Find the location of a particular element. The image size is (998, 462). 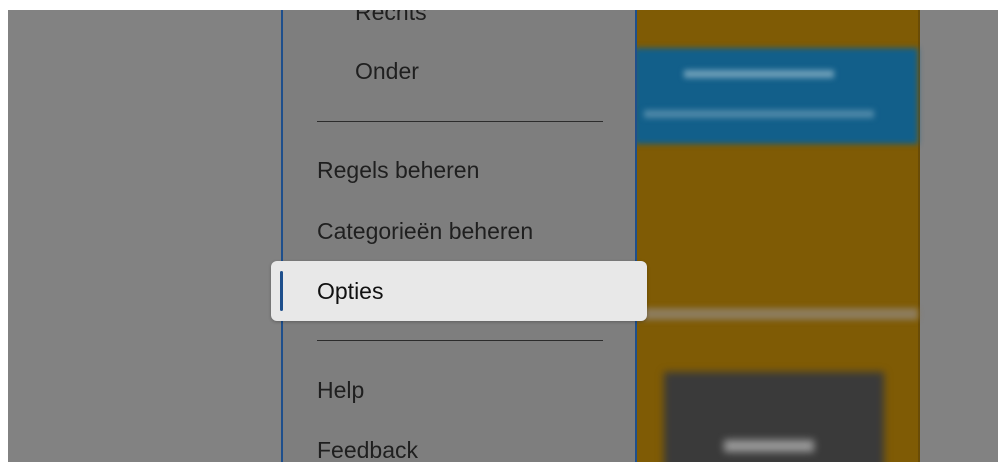

focus-accent-bar is located at coordinates (281, 291).